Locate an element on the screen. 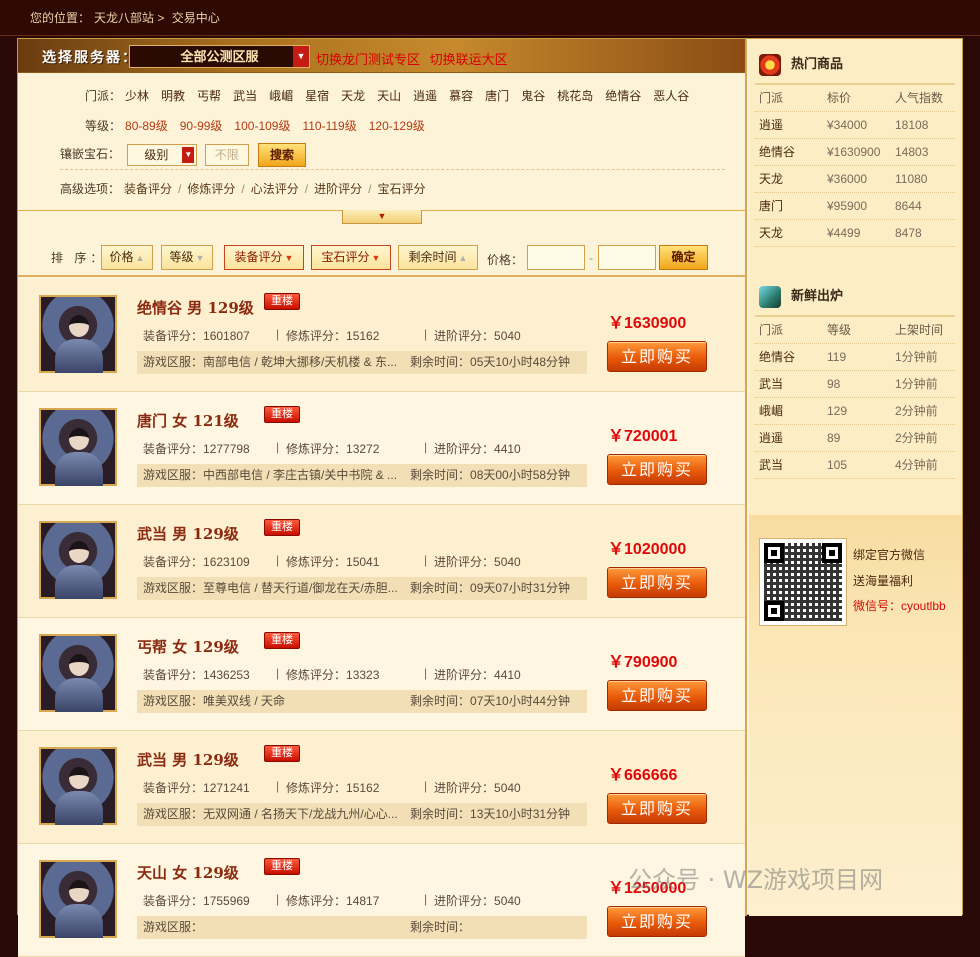 This screenshot has width=980, height=957. listing-price: ￥1020000 is located at coordinates (647, 547).